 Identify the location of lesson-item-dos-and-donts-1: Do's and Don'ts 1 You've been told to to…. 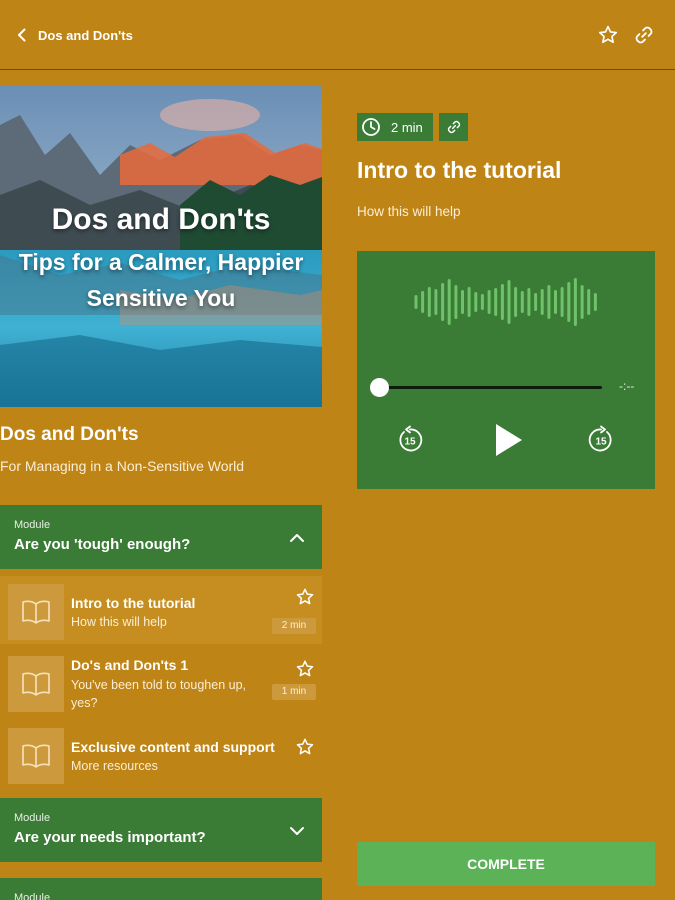
(161, 683).